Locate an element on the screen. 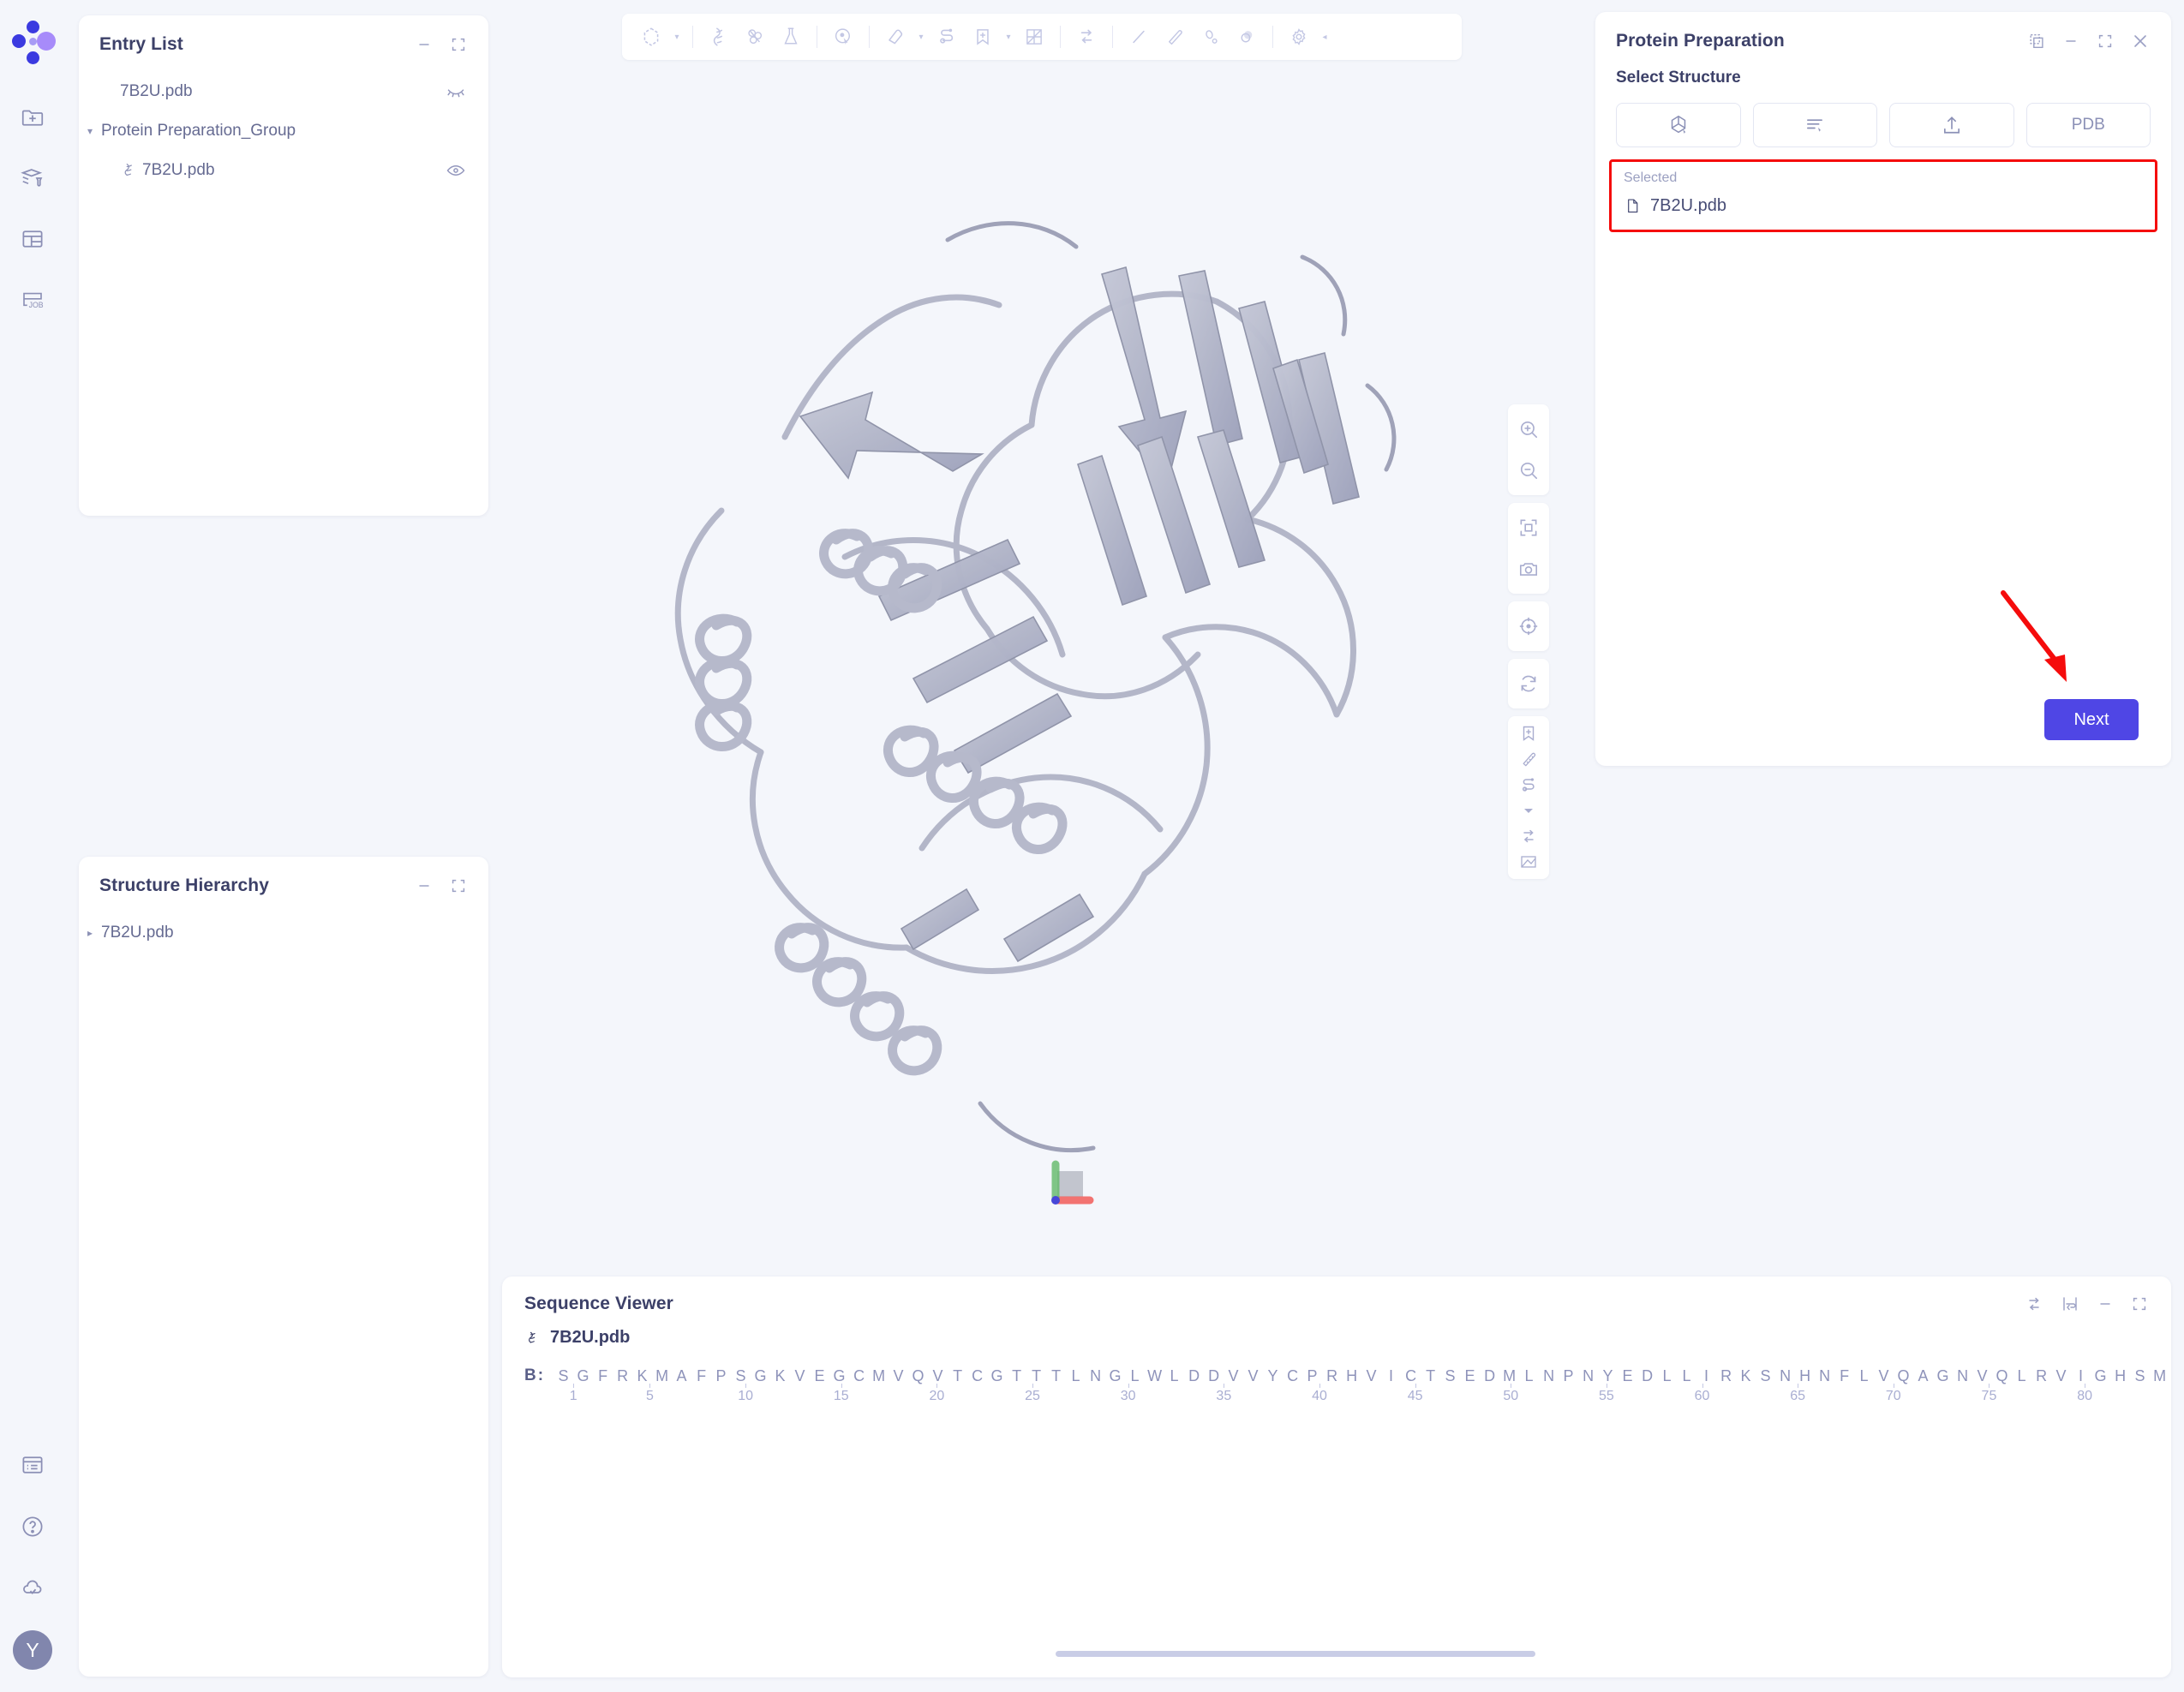 The image size is (2184, 1692). upload-button is located at coordinates (1952, 125).